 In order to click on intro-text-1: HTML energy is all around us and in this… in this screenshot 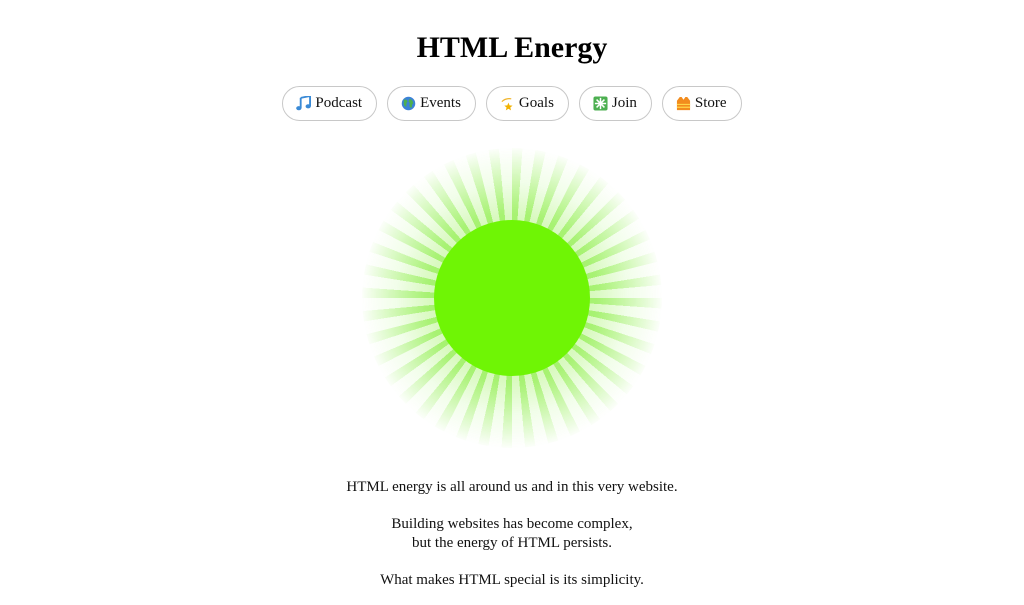, I will do `click(512, 487)`.